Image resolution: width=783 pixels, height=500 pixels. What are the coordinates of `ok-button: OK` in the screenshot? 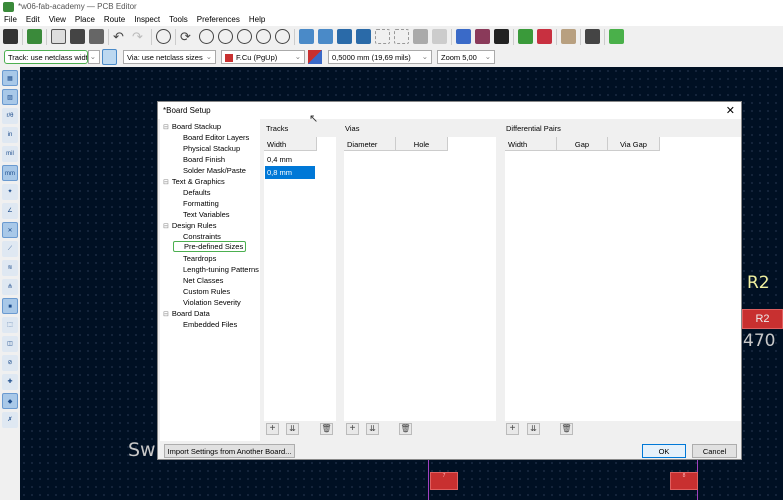 It's located at (664, 451).